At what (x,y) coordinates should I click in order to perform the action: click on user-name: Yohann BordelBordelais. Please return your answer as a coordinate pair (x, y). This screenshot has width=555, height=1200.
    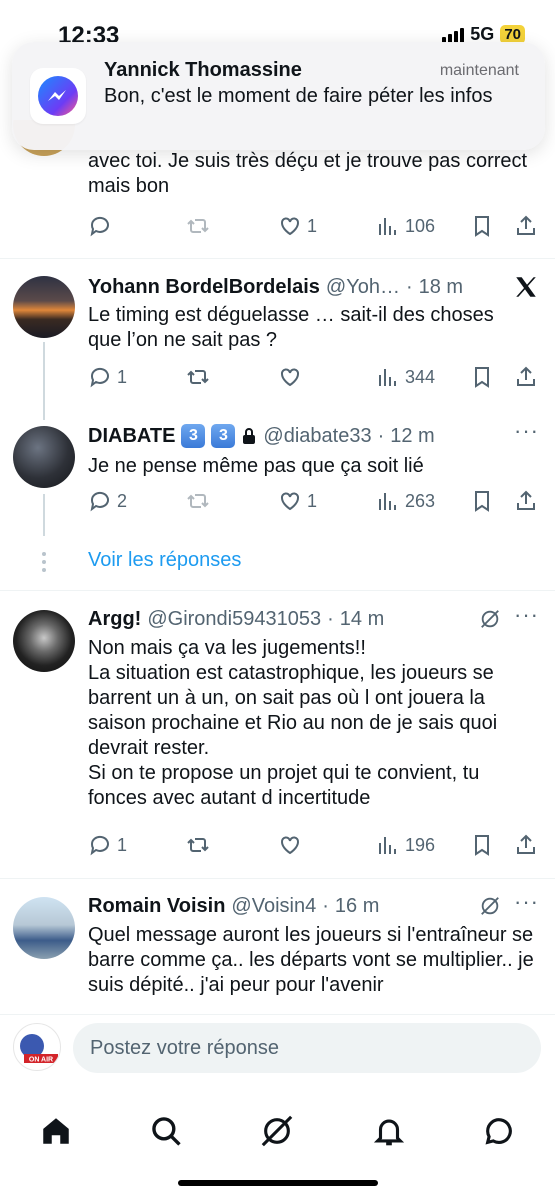
    Looking at the image, I should click on (204, 287).